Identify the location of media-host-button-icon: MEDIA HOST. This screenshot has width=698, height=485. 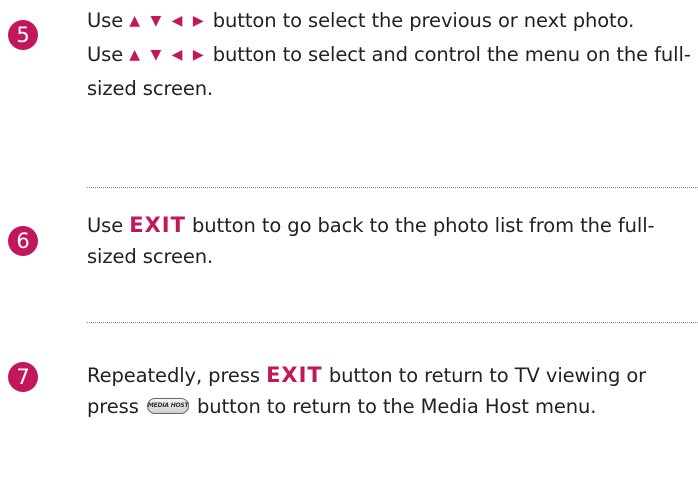
(167, 405).